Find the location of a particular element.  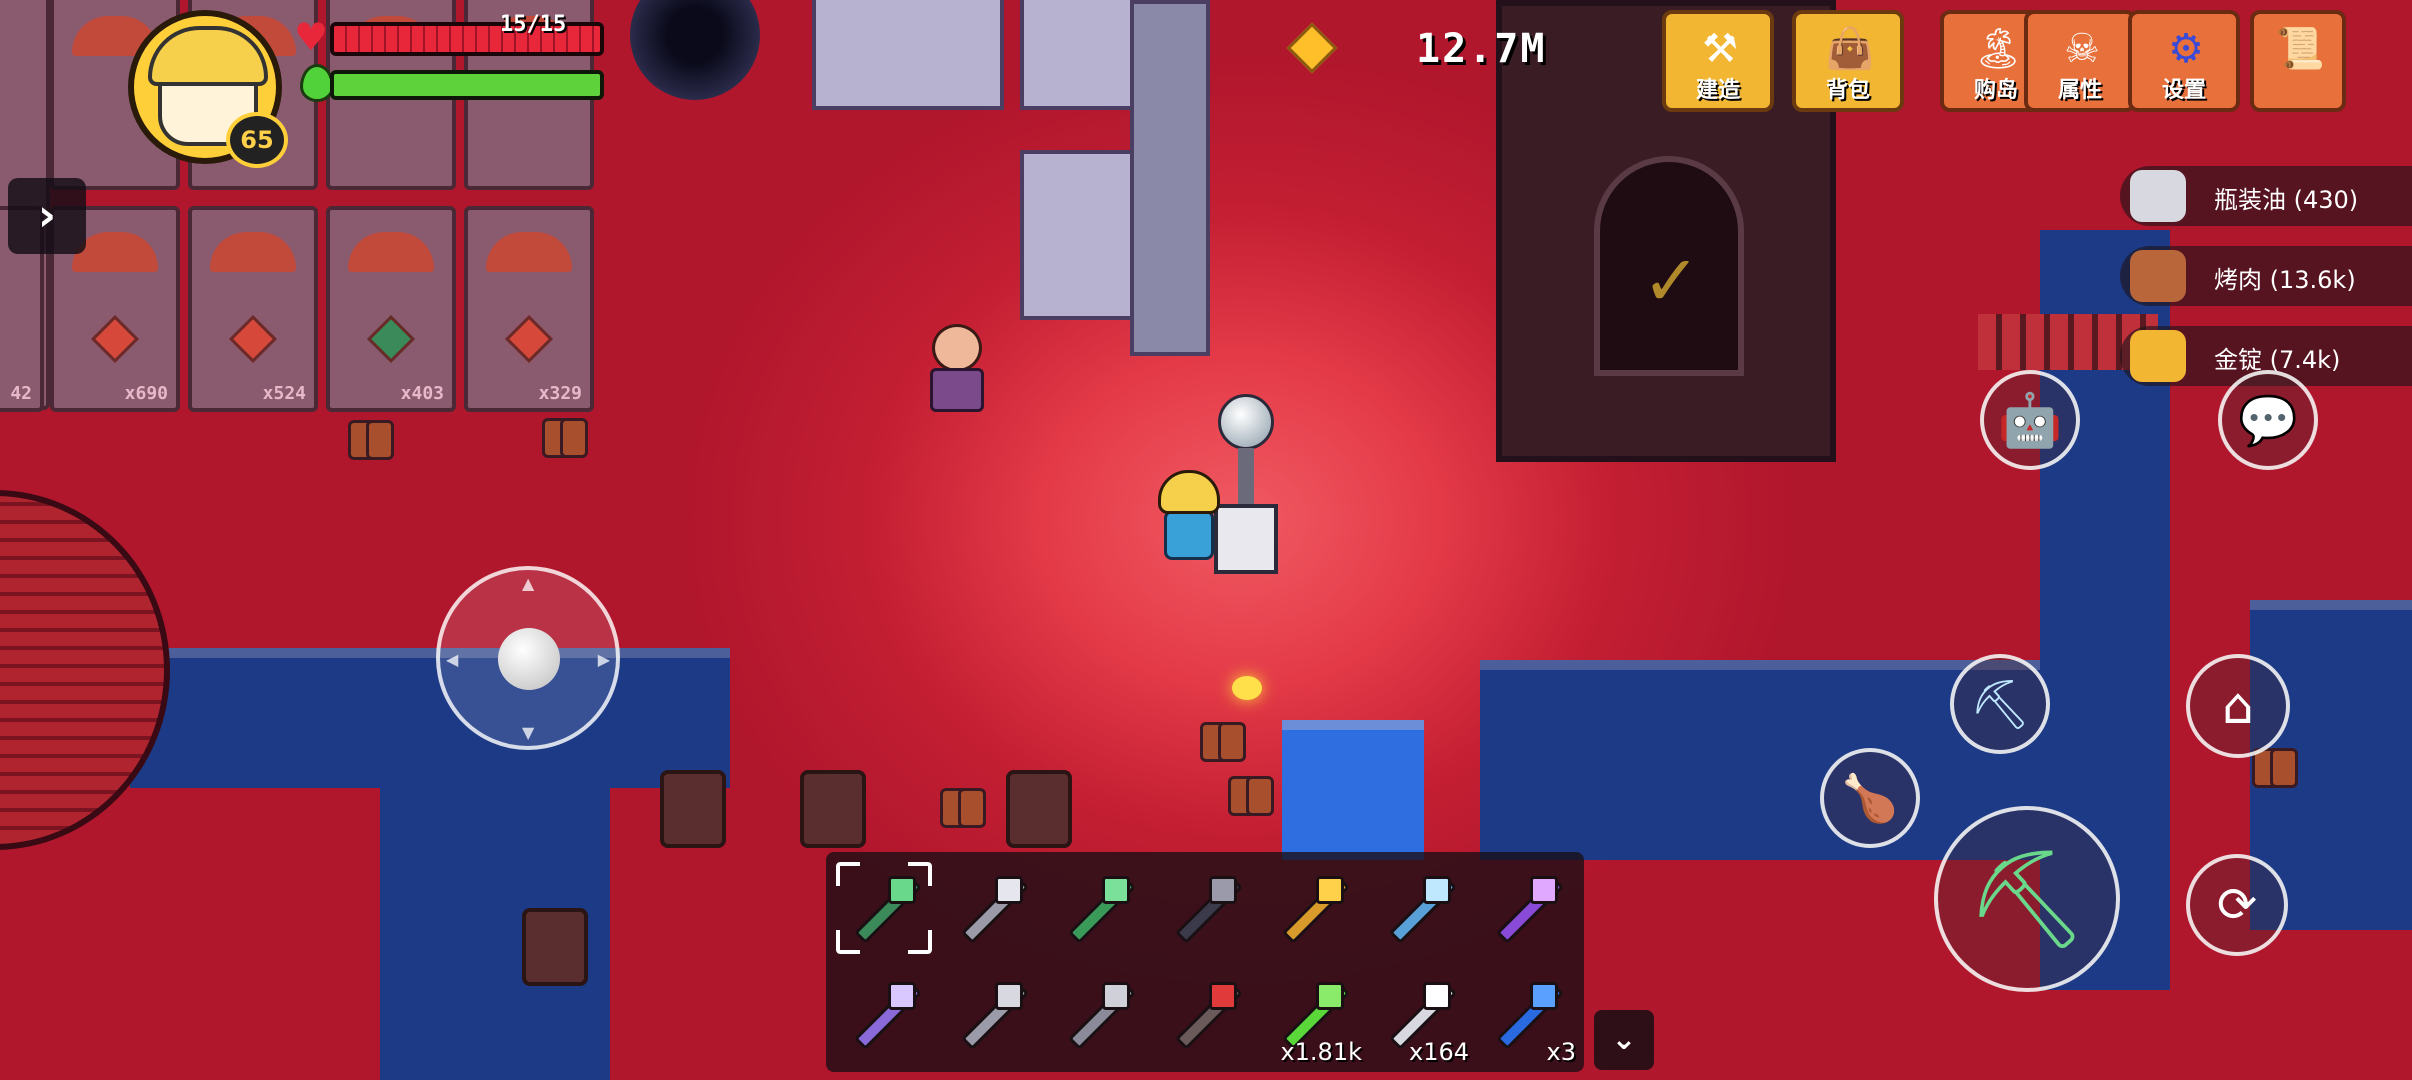

tesla-tower is located at coordinates (1170, 178).